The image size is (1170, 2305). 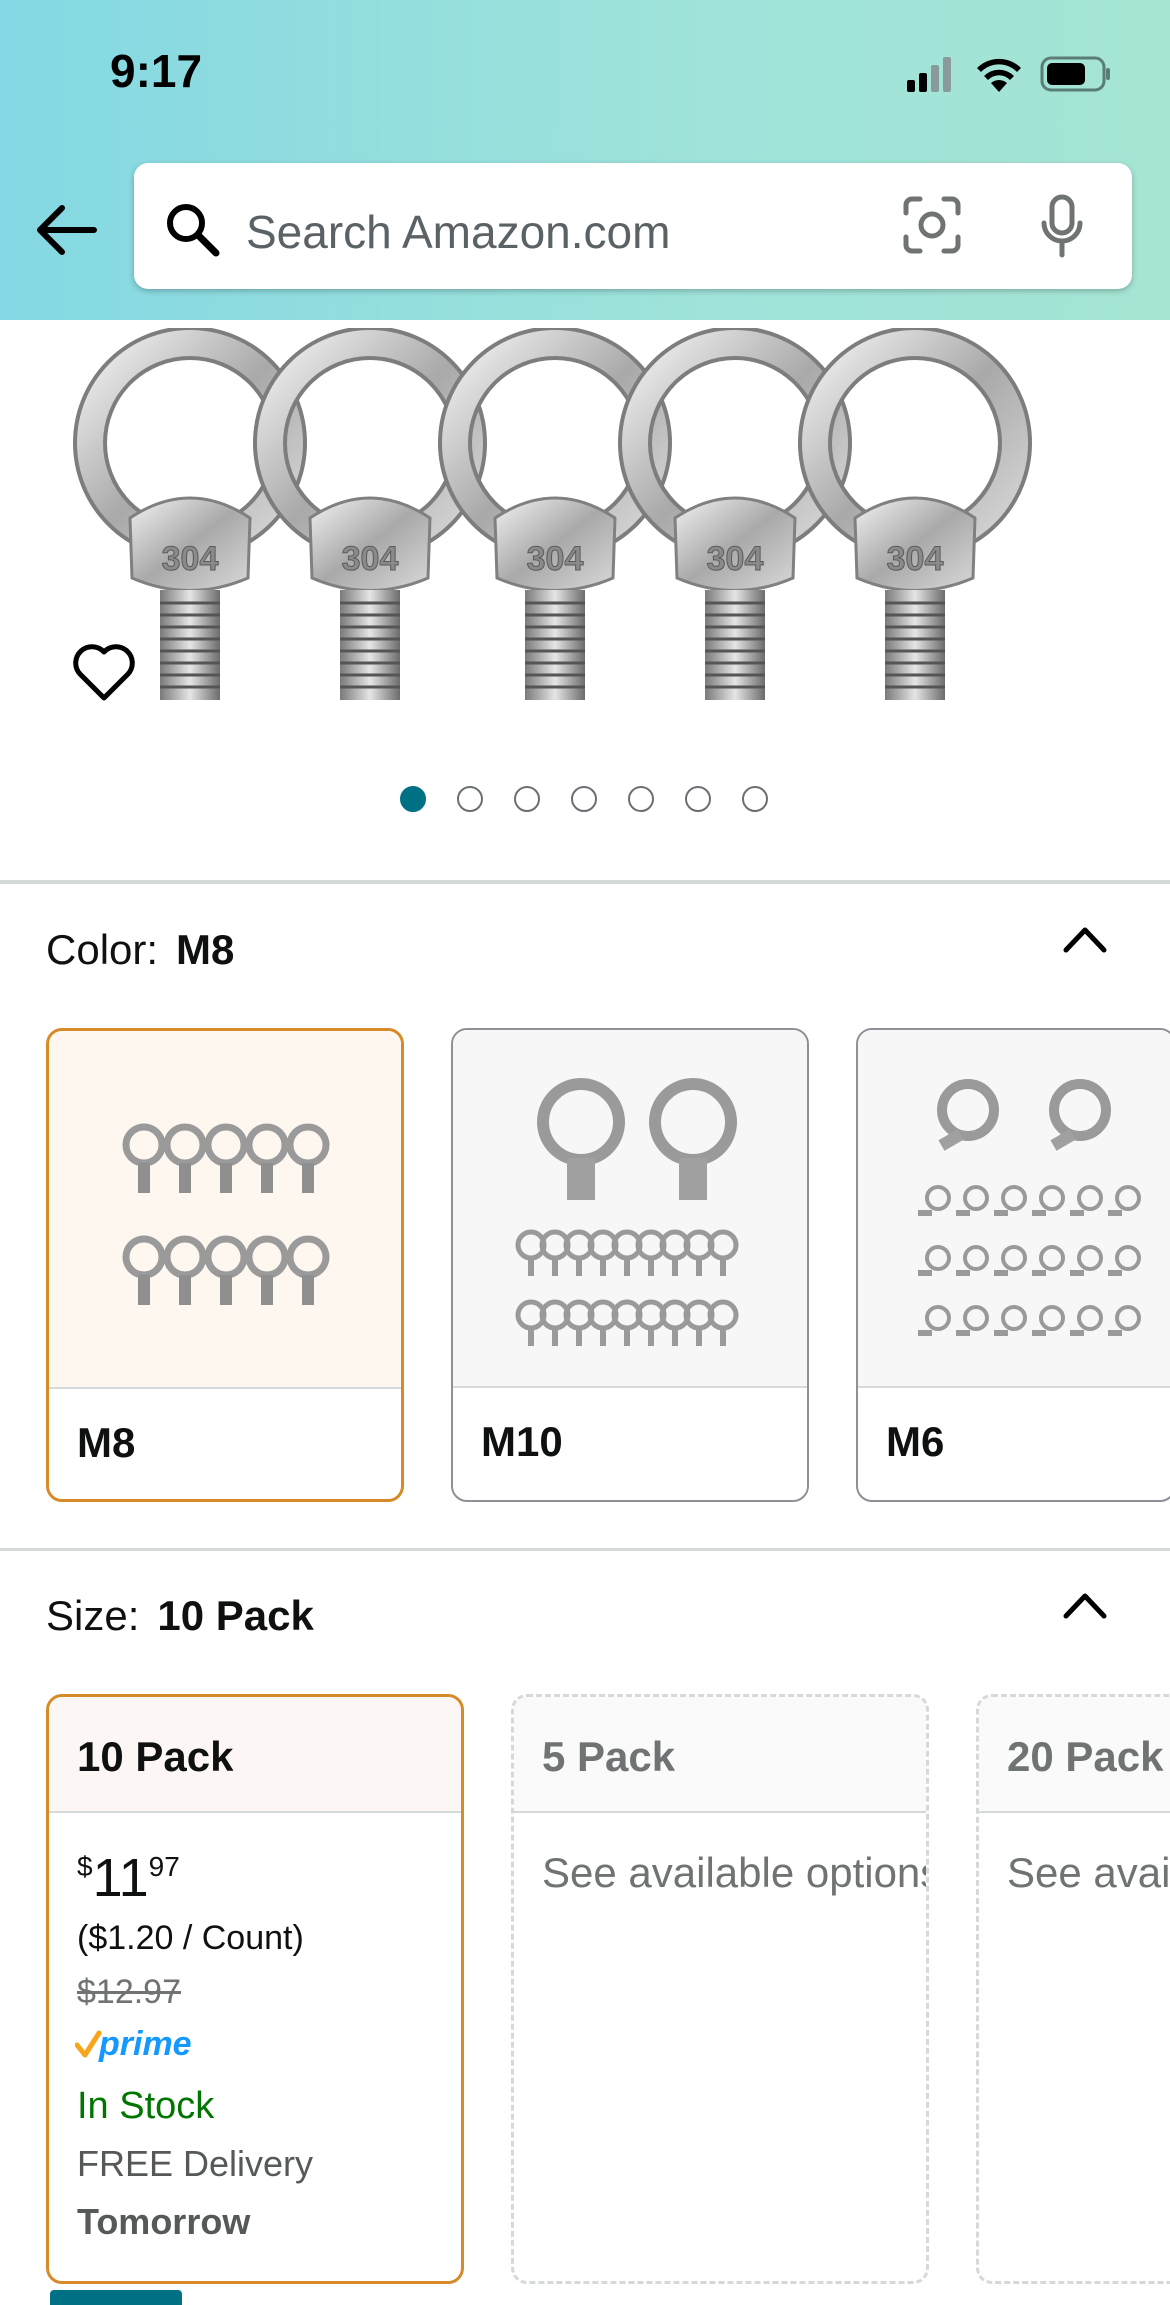 I want to click on swatch-label: M10, so click(x=522, y=1441).